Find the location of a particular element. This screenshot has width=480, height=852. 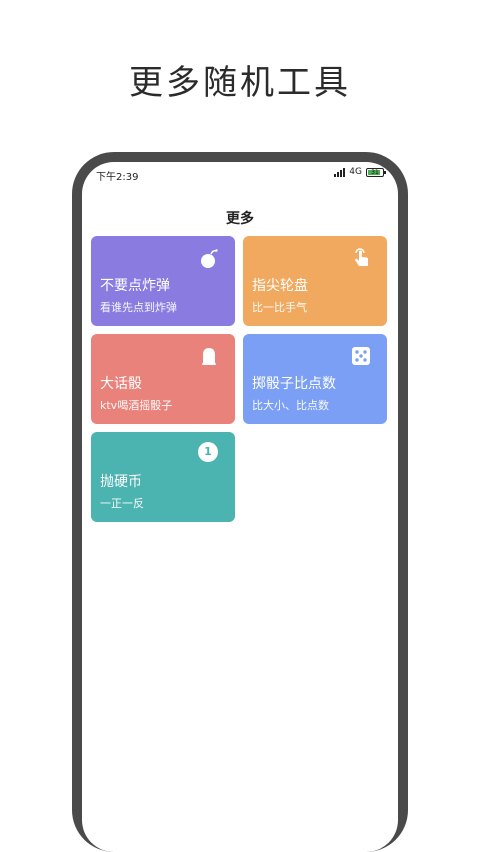

card-subtitle: 比一比手气 is located at coordinates (279, 307).